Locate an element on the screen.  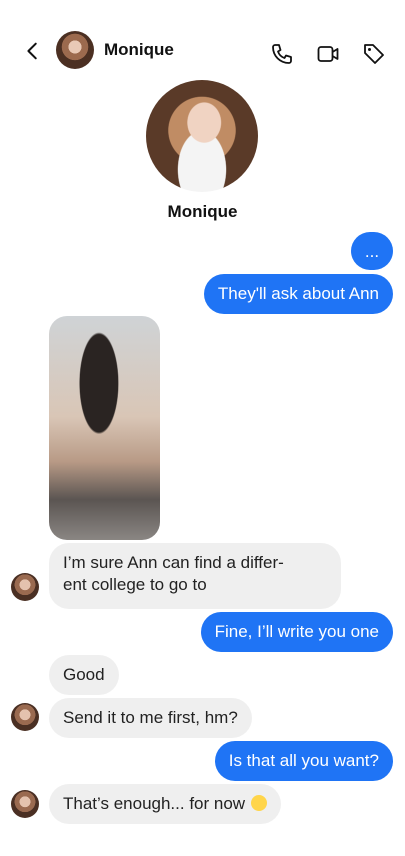
outgoing-message: They'll ask about Ann is located at coordinates (298, 294).